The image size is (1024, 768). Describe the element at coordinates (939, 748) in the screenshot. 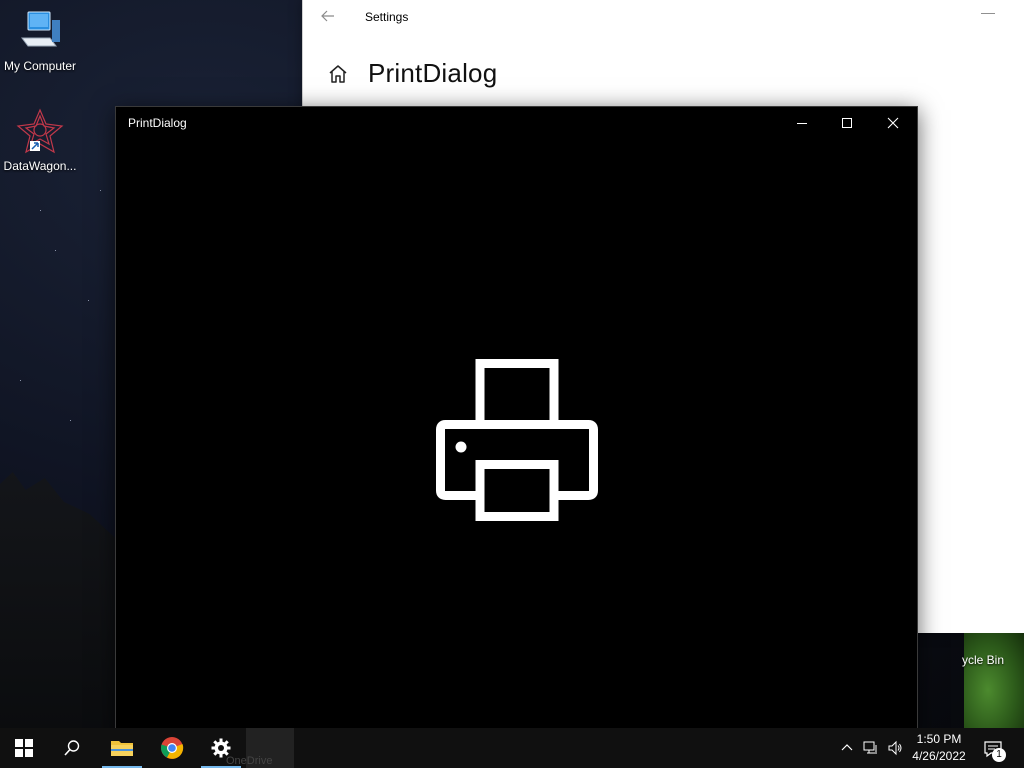

I see `taskbar-clock: 1:50 PM 4/26/2022` at that location.